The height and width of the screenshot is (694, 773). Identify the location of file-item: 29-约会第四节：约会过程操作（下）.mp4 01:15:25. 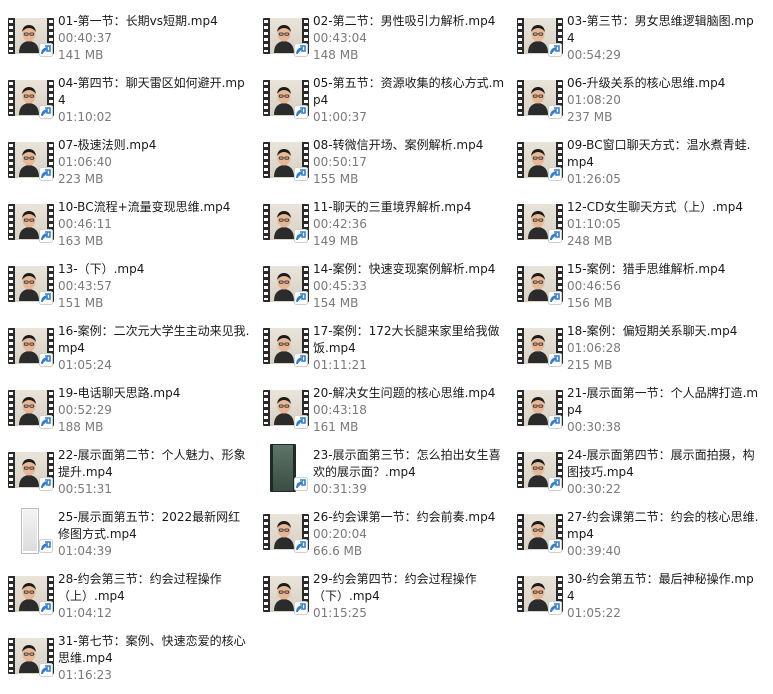
(383, 596).